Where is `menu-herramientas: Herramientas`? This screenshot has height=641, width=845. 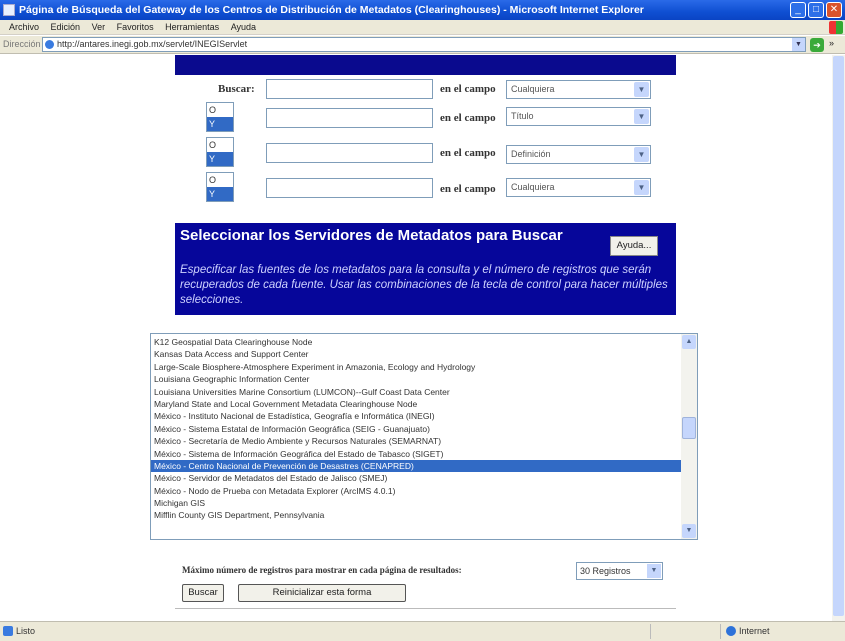 menu-herramientas: Herramientas is located at coordinates (192, 27).